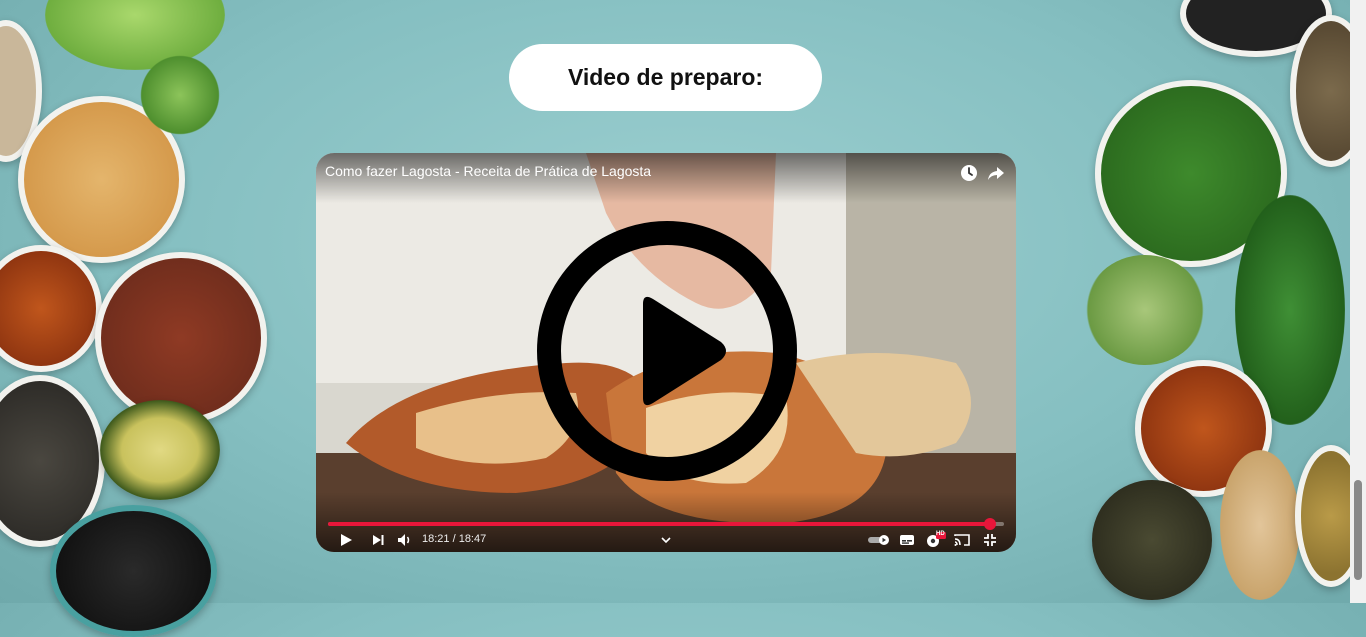 This screenshot has width=1366, height=637. What do you see at coordinates (454, 539) in the screenshot?
I see `time-display: 18:21 / 18:47` at bounding box center [454, 539].